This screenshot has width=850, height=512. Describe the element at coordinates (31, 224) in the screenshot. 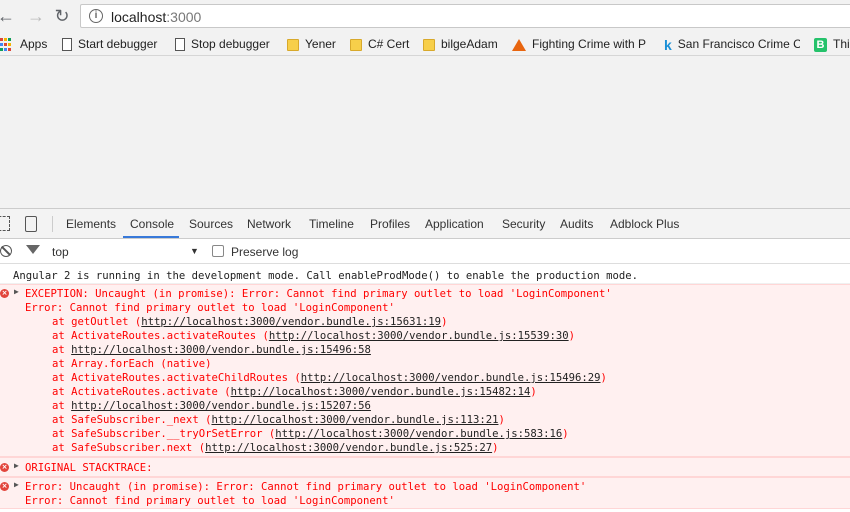

I see `device-toolbar-icon` at that location.